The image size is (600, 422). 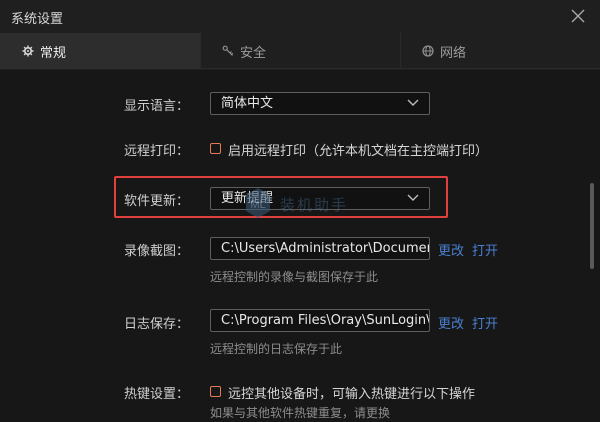 I want to click on remote-print-text: 启用远程打印（允许本机文档在主控端打印）, so click(x=358, y=151).